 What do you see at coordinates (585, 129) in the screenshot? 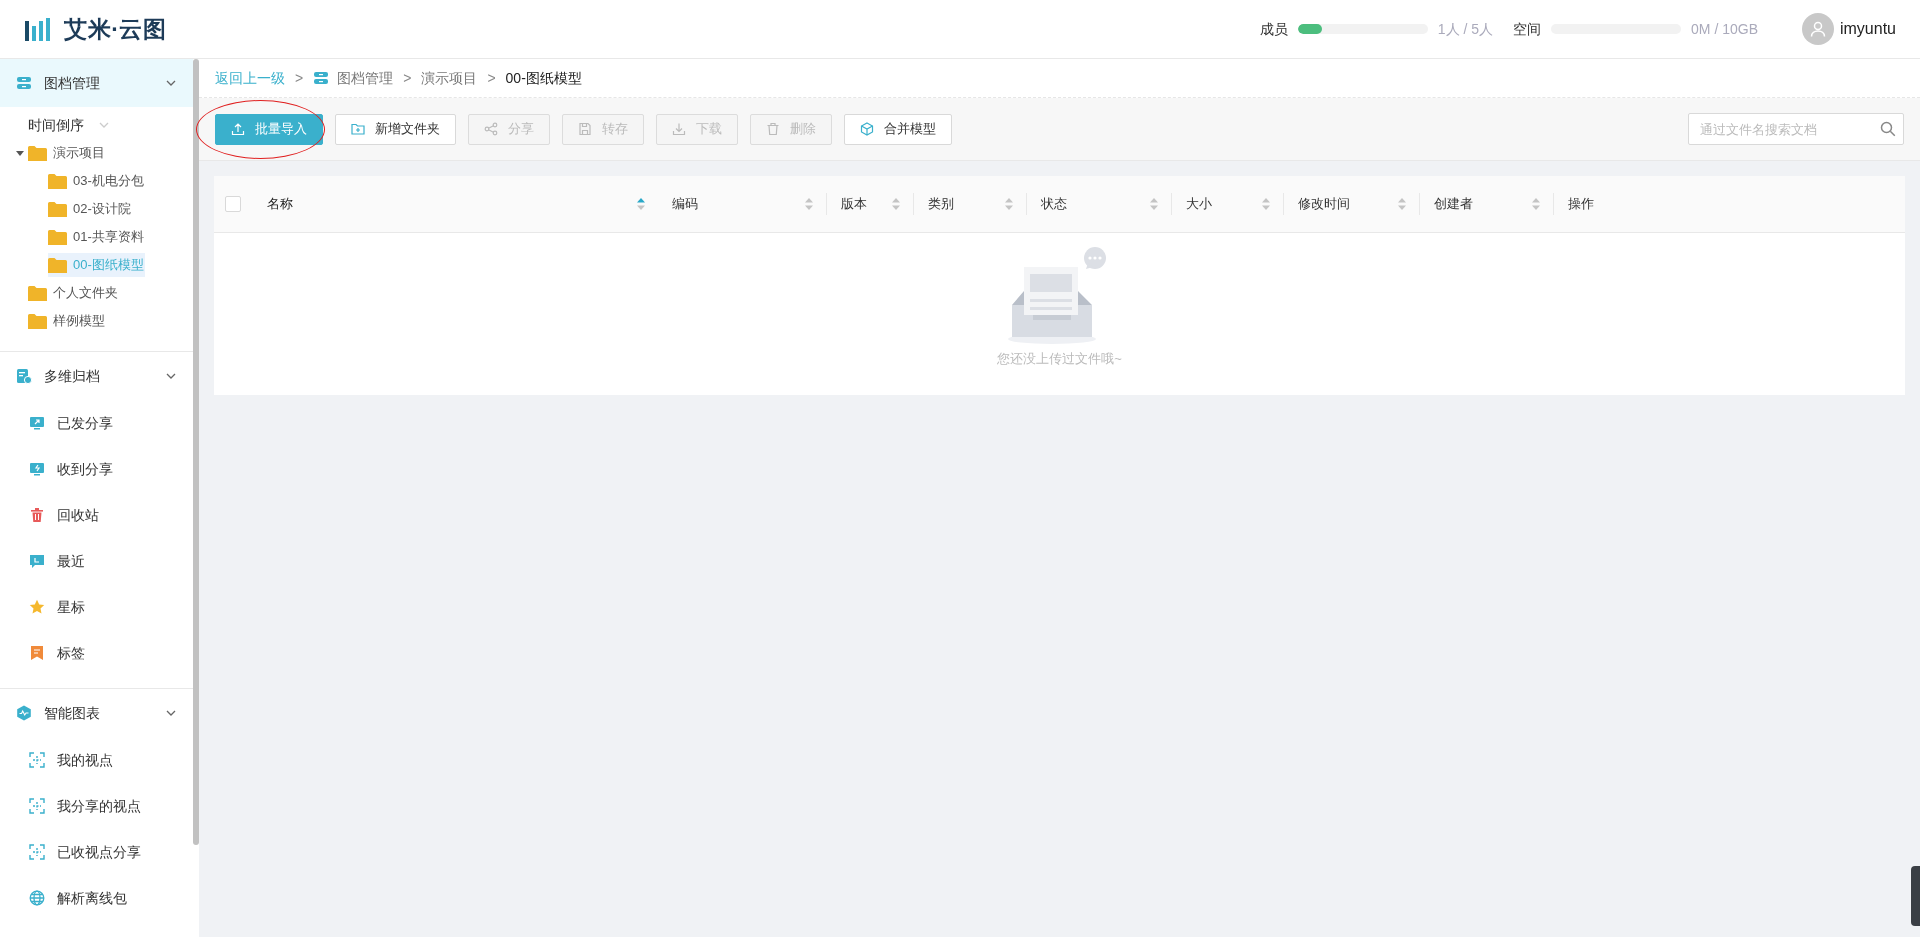
I see `floppy-icon` at bounding box center [585, 129].